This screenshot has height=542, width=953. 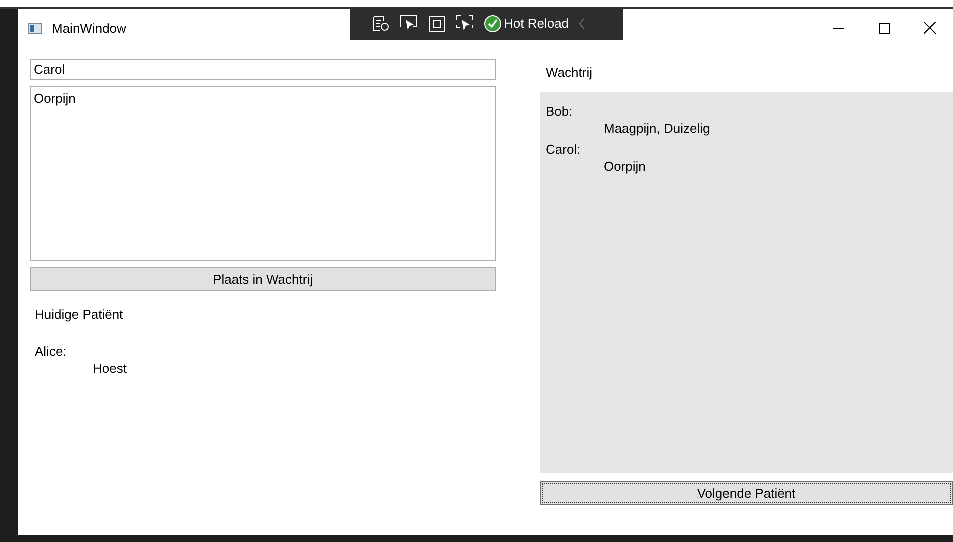 I want to click on adorner-icon, so click(x=437, y=23).